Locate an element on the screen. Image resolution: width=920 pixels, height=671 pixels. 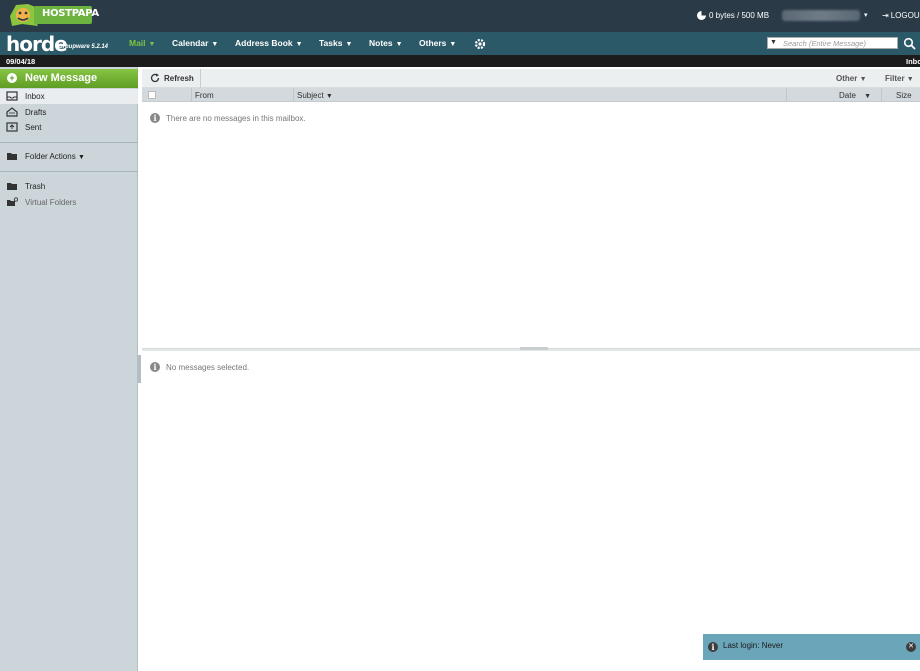
user-menu-blurred is located at coordinates (821, 15).